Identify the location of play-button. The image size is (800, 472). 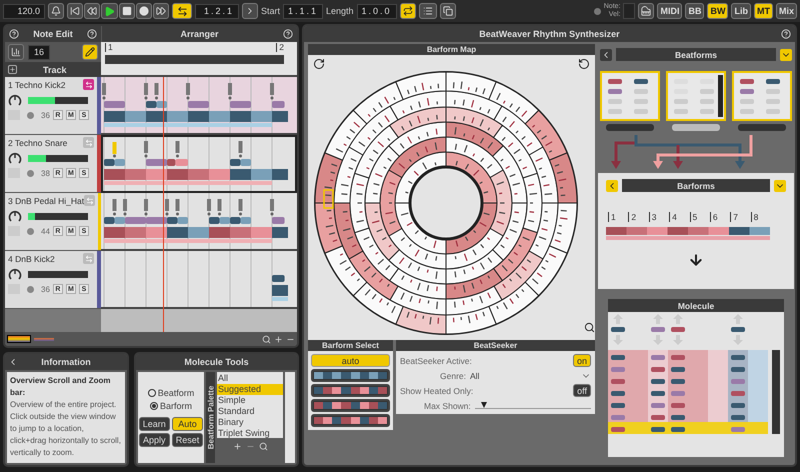
(109, 11).